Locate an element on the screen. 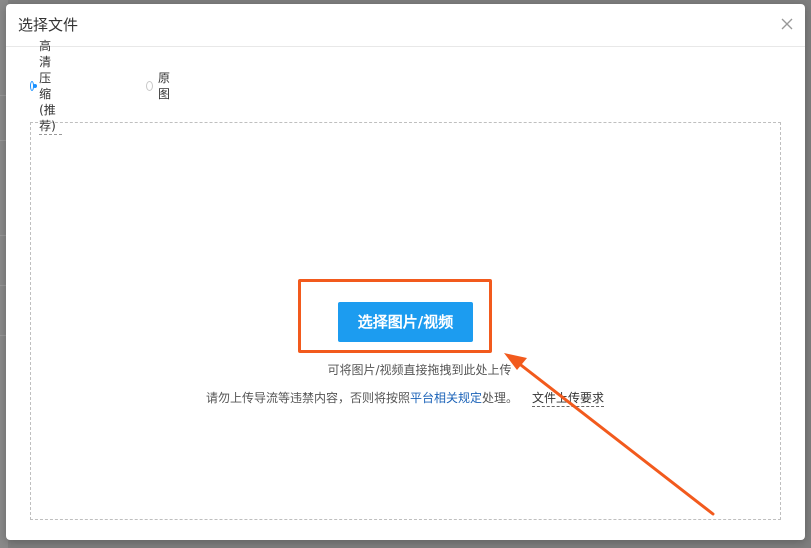  radio-hd-compress: 高清压缩 (推荐) is located at coordinates (46, 87).